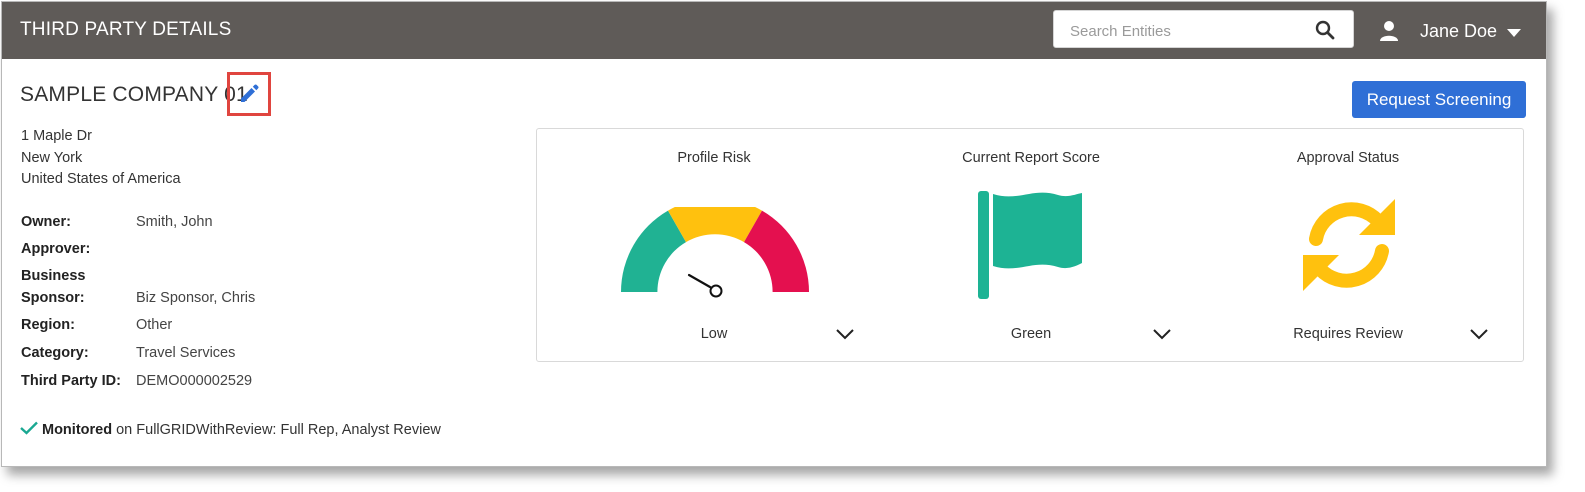 Image resolution: width=1585 pixels, height=492 pixels. I want to click on report-score-card: Current Report Score Green, so click(1031, 245).